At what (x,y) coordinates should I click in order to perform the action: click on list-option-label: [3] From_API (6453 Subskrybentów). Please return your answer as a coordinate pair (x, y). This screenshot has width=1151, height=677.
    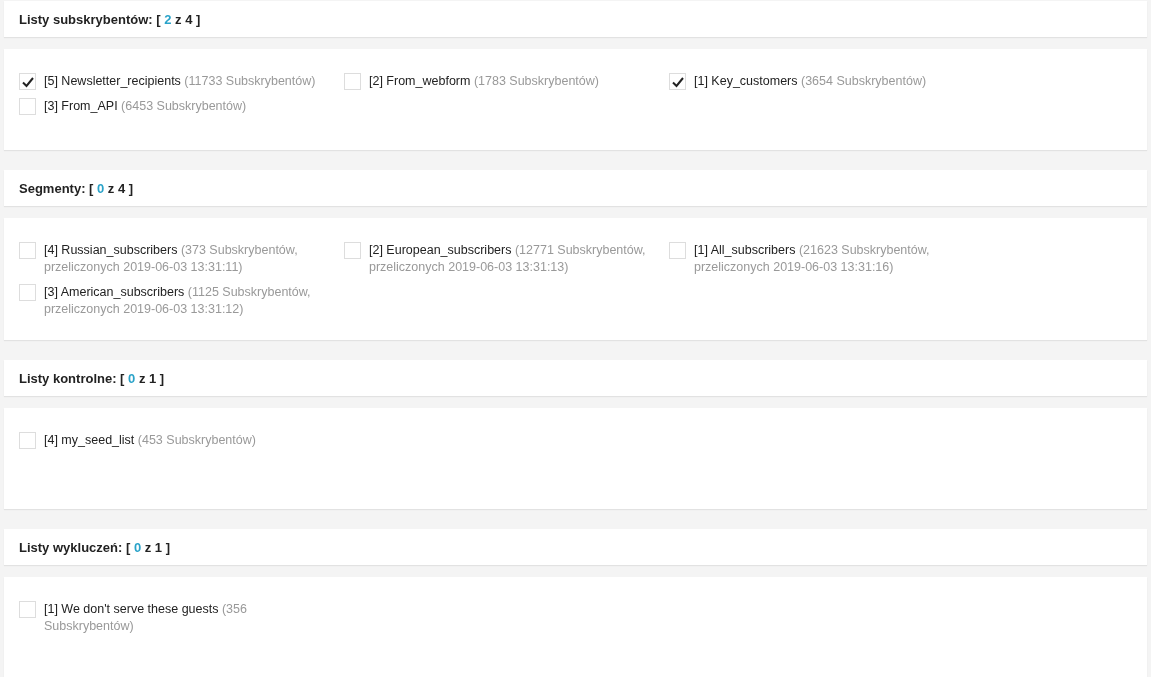
    Looking at the image, I should click on (145, 106).